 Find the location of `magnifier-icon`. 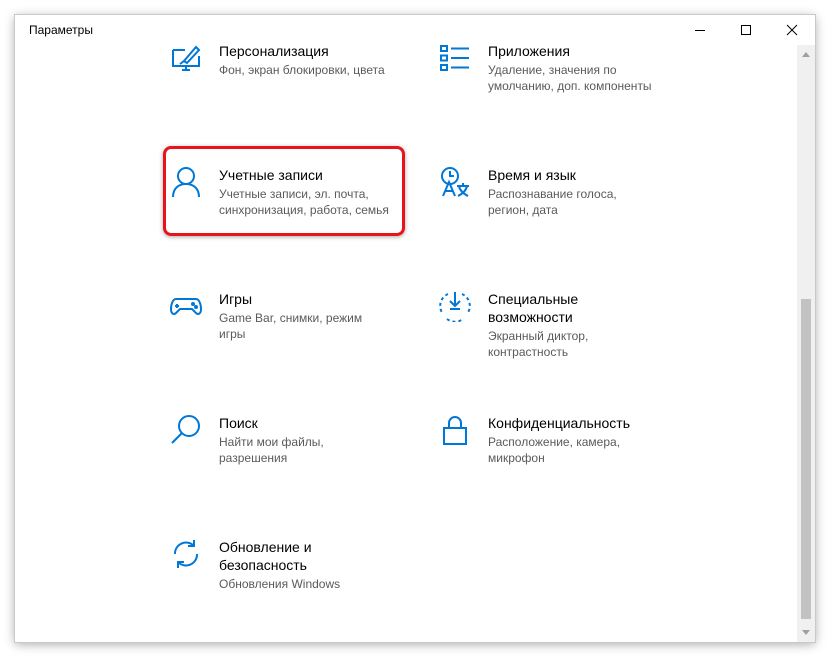

magnifier-icon is located at coordinates (185, 429).